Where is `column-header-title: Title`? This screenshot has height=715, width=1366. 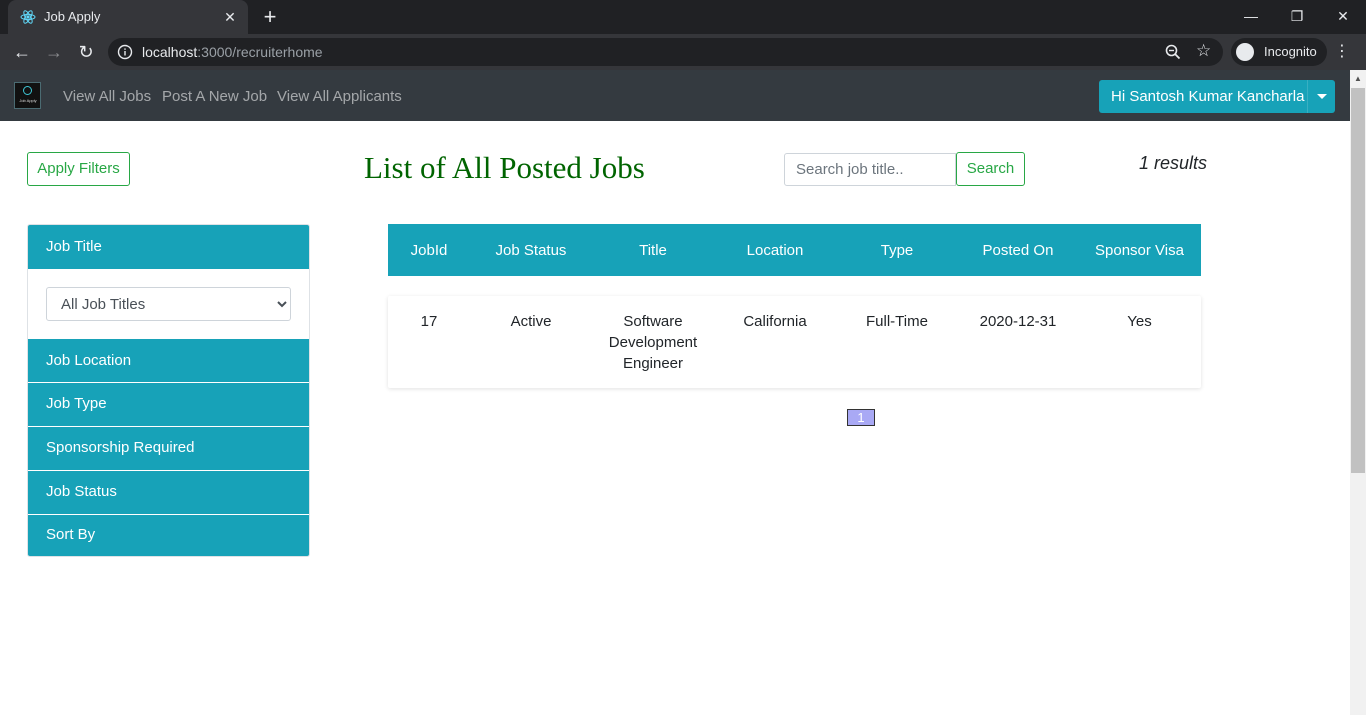 column-header-title: Title is located at coordinates (653, 250).